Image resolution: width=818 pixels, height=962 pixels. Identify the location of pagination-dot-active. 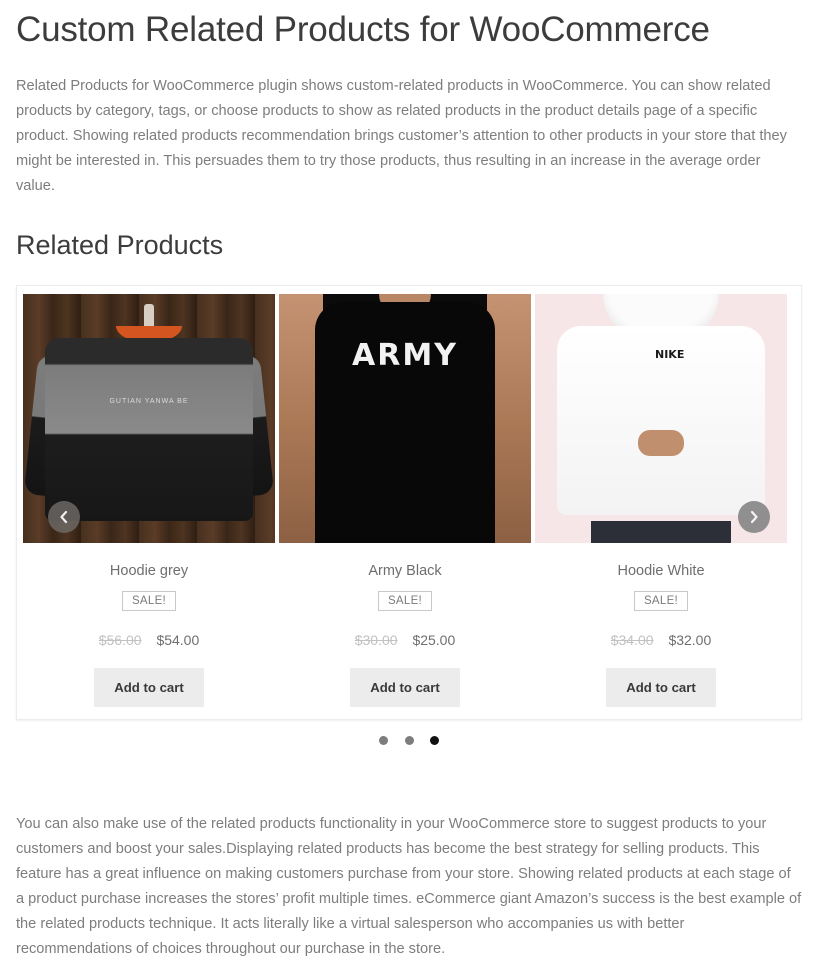
(434, 740).